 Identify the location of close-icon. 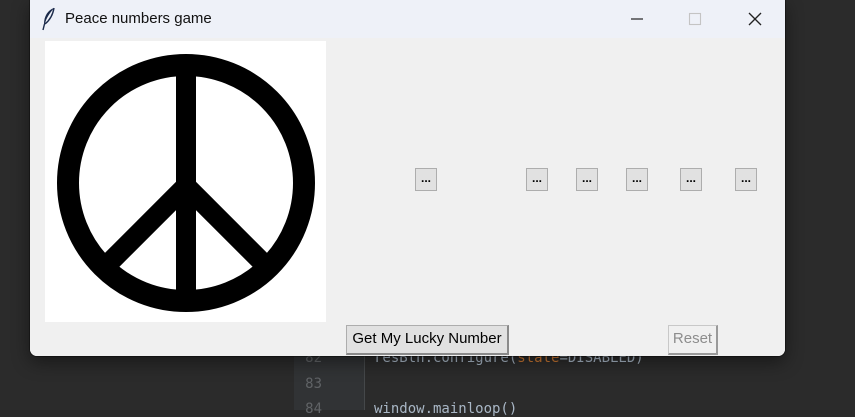
(755, 19).